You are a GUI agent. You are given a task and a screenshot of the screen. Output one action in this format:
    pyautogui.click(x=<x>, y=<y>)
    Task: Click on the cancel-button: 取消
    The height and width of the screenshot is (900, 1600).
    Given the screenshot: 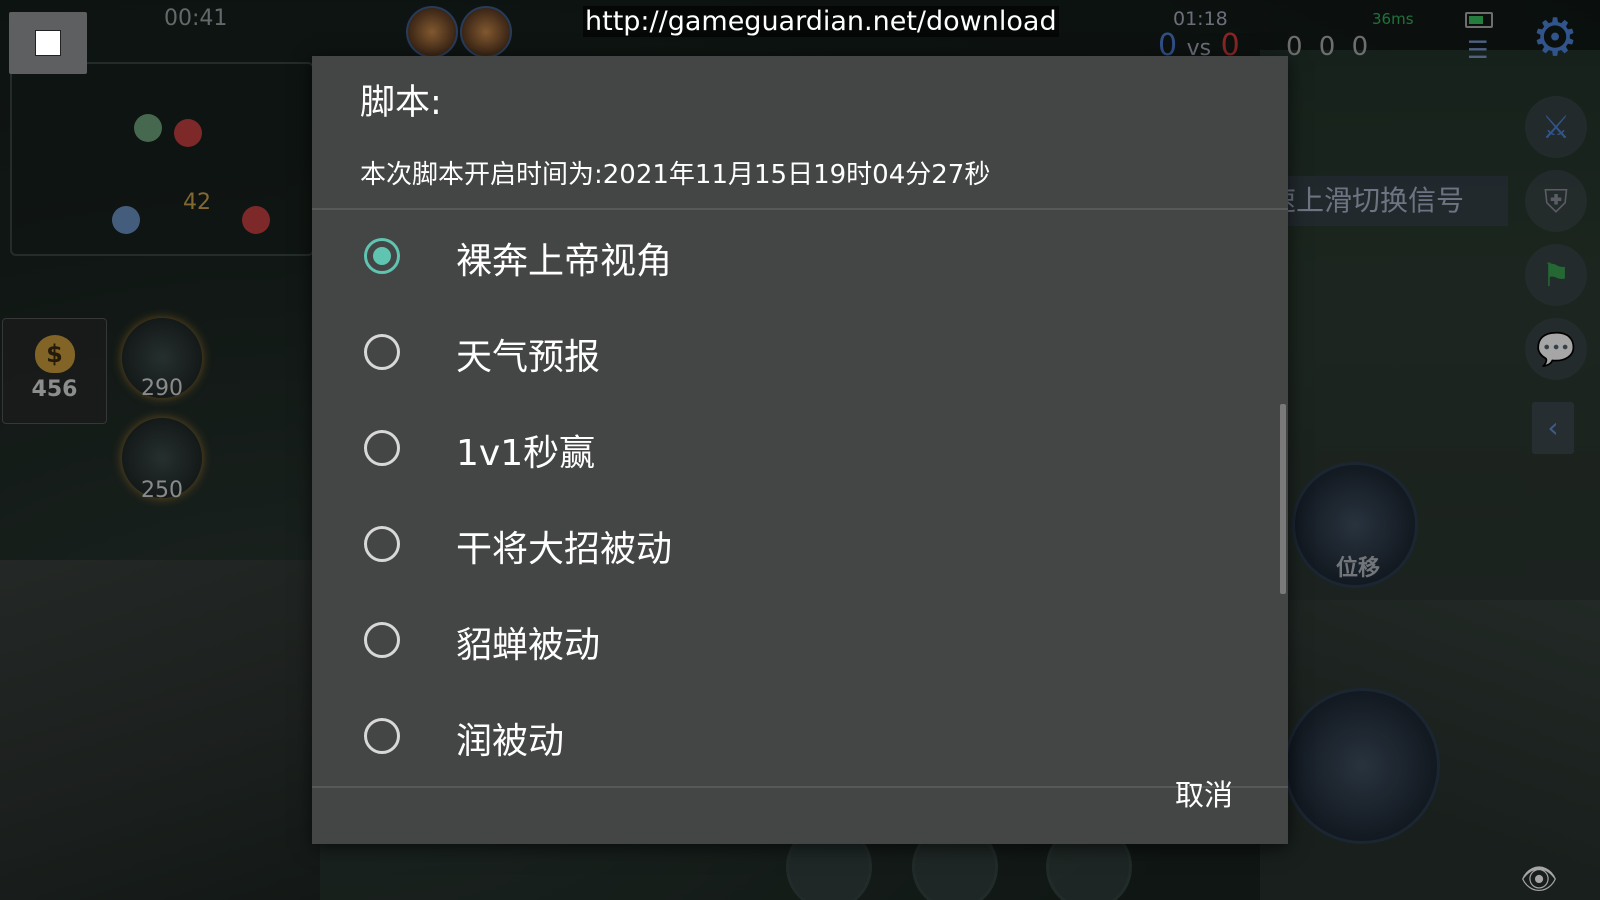 What is the action you would take?
    pyautogui.click(x=1204, y=795)
    